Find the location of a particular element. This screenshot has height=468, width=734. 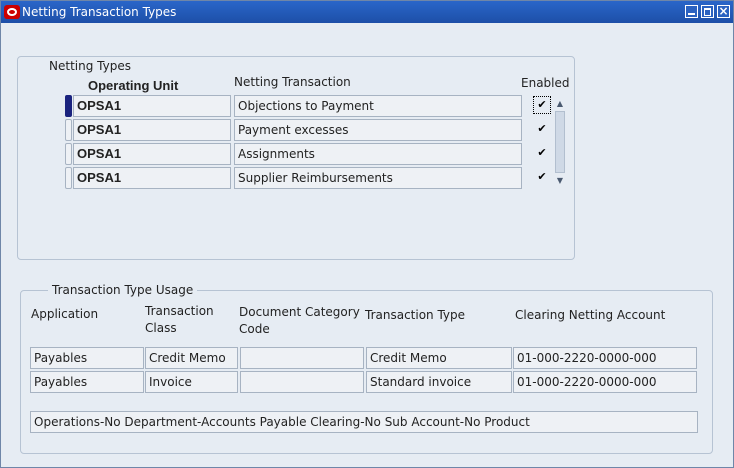

scroll-up-icon: ▲ is located at coordinates (560, 104).